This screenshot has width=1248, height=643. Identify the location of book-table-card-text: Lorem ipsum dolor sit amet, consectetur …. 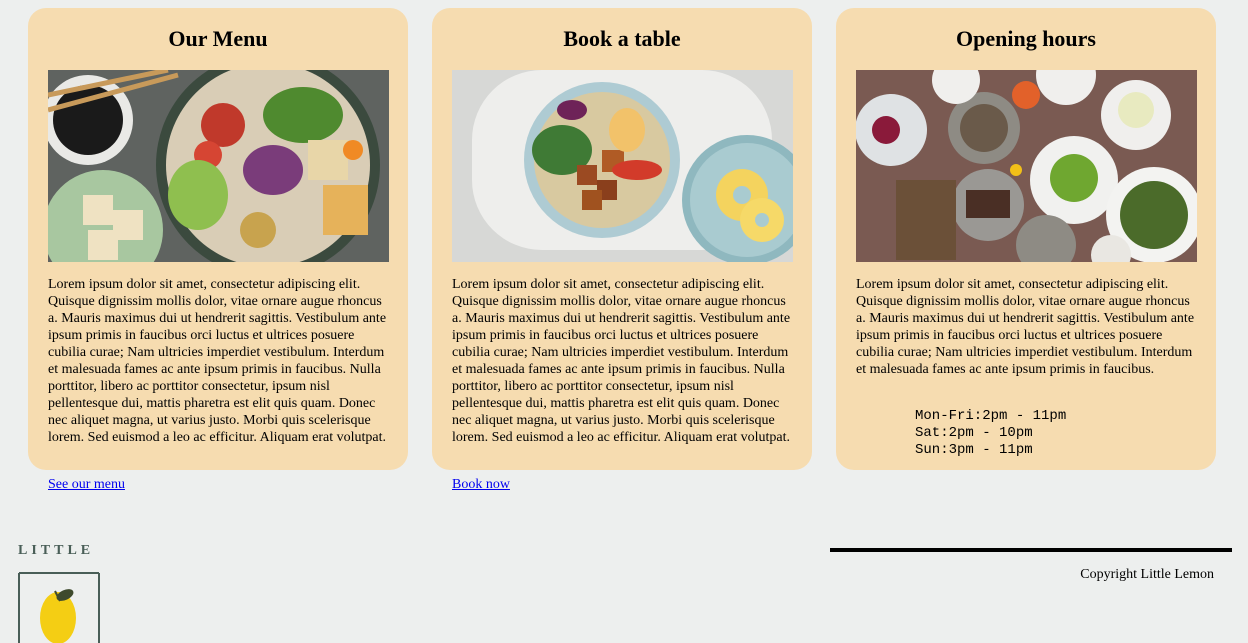
(621, 361).